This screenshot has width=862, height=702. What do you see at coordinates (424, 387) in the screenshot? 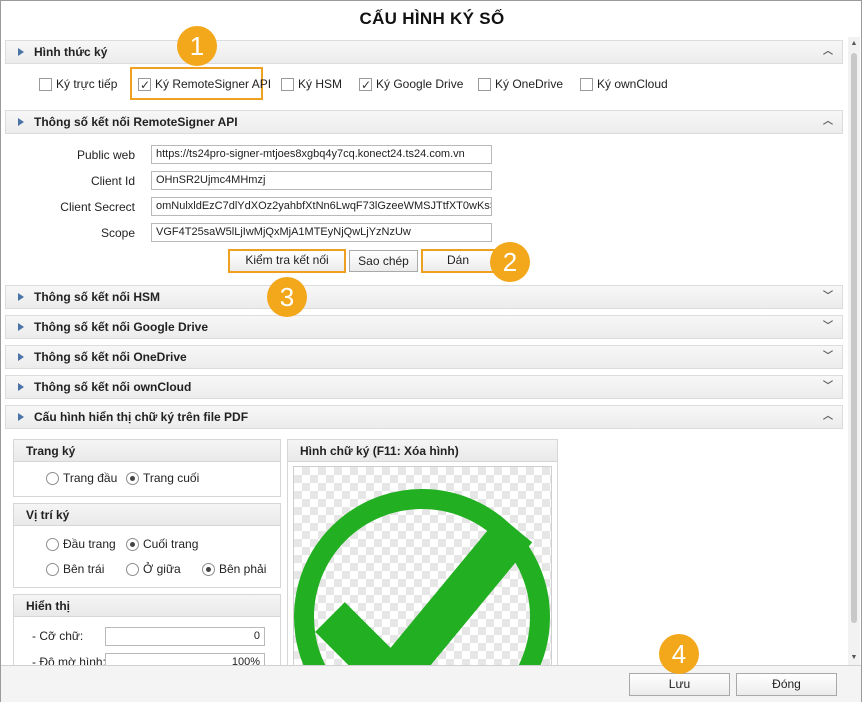
I see `group-owncloud: Thông số kết nối ownCloud ﹀` at bounding box center [424, 387].